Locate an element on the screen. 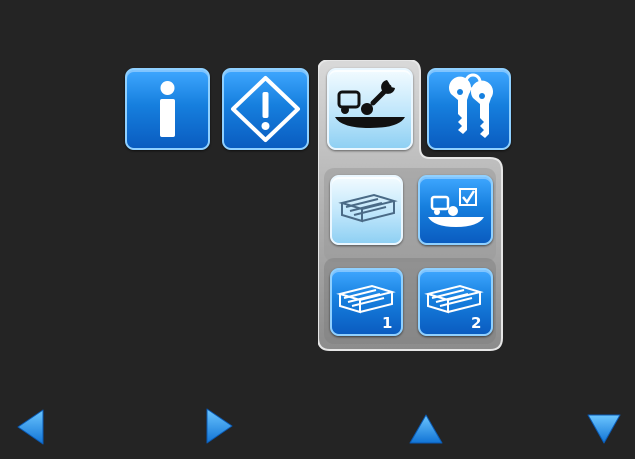 The width and height of the screenshot is (635, 459). scale-check-icon is located at coordinates (456, 207).